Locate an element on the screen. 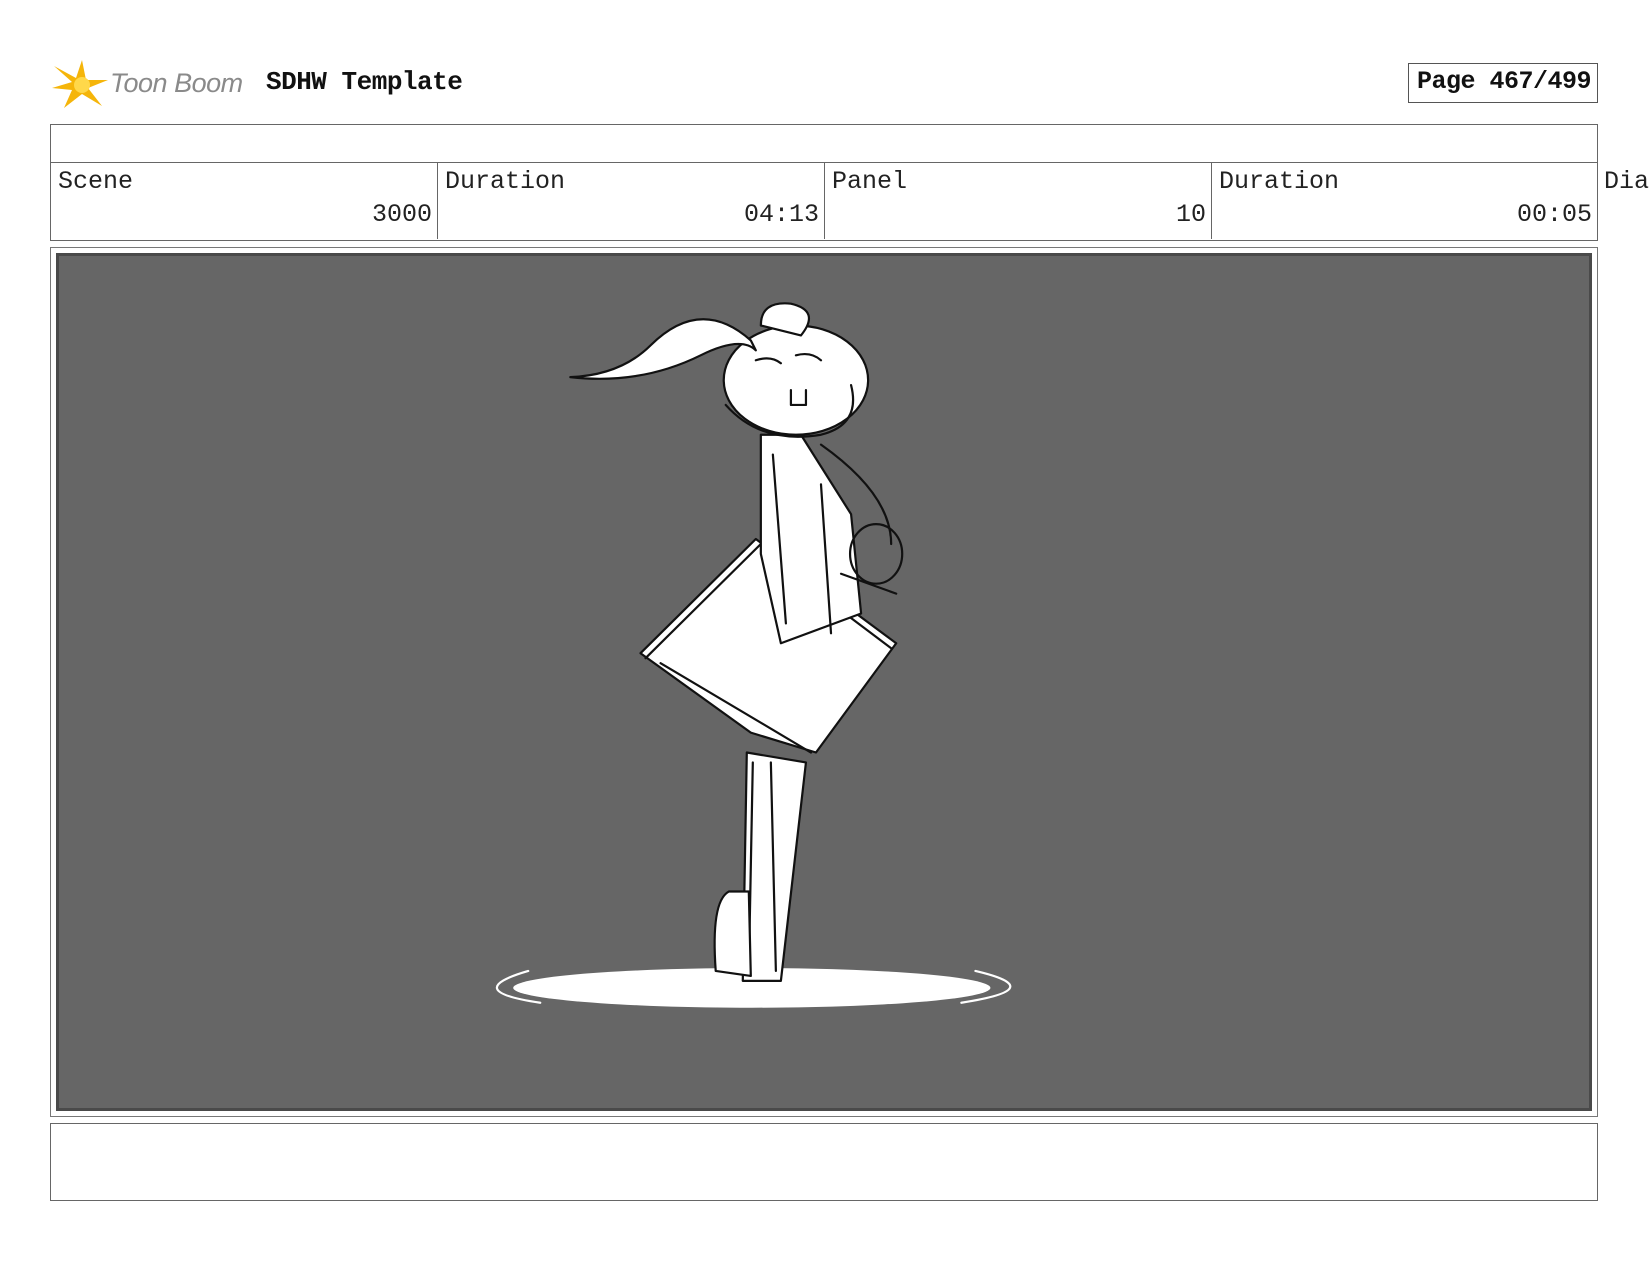 Image resolution: width=1650 pixels, height=1275 pixels. panel-label: Panel is located at coordinates (870, 181).